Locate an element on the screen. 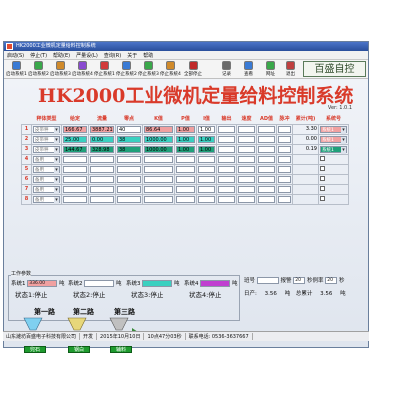 This screenshot has height=400, width=400. stop-sys2-button: 停止系统2 is located at coordinates (126, 69).